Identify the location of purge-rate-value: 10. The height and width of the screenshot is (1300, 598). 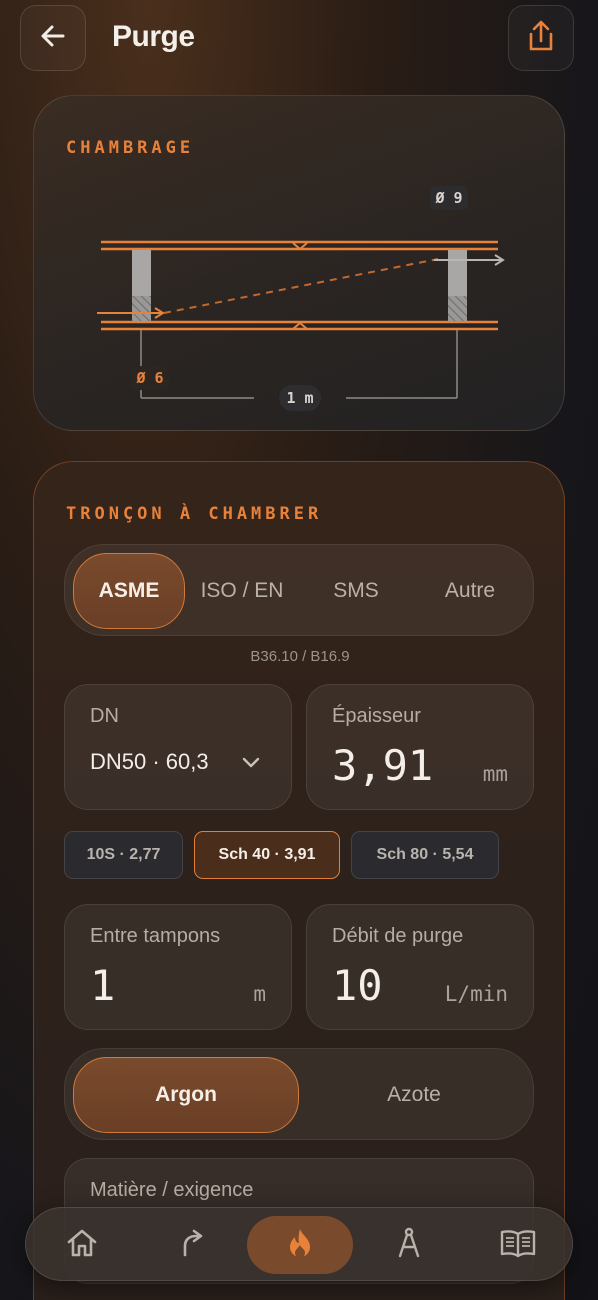
(357, 985).